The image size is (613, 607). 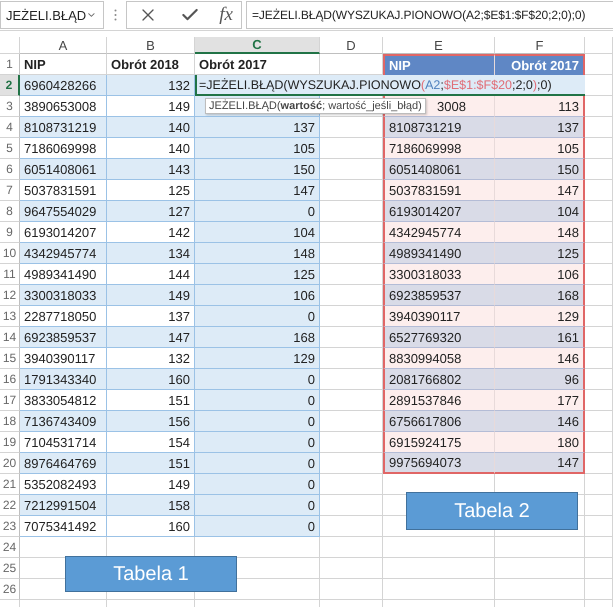 I want to click on row-header: 7, so click(x=10, y=190).